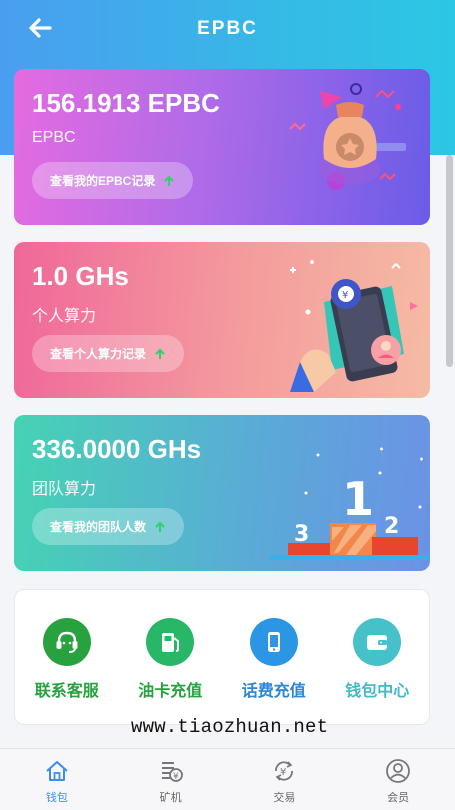  I want to click on svg-text: 2, so click(391, 526).